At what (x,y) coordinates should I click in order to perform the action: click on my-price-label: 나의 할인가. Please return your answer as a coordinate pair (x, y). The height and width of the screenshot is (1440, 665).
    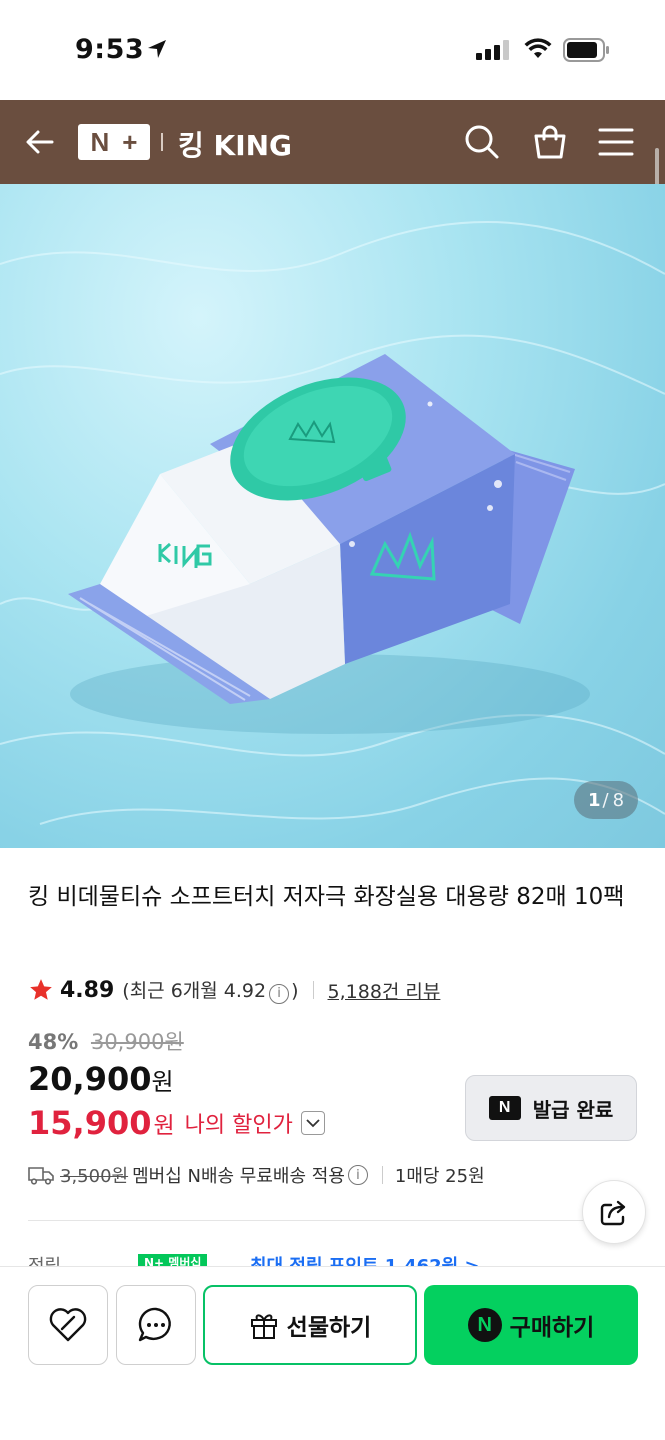
    Looking at the image, I should click on (238, 1125).